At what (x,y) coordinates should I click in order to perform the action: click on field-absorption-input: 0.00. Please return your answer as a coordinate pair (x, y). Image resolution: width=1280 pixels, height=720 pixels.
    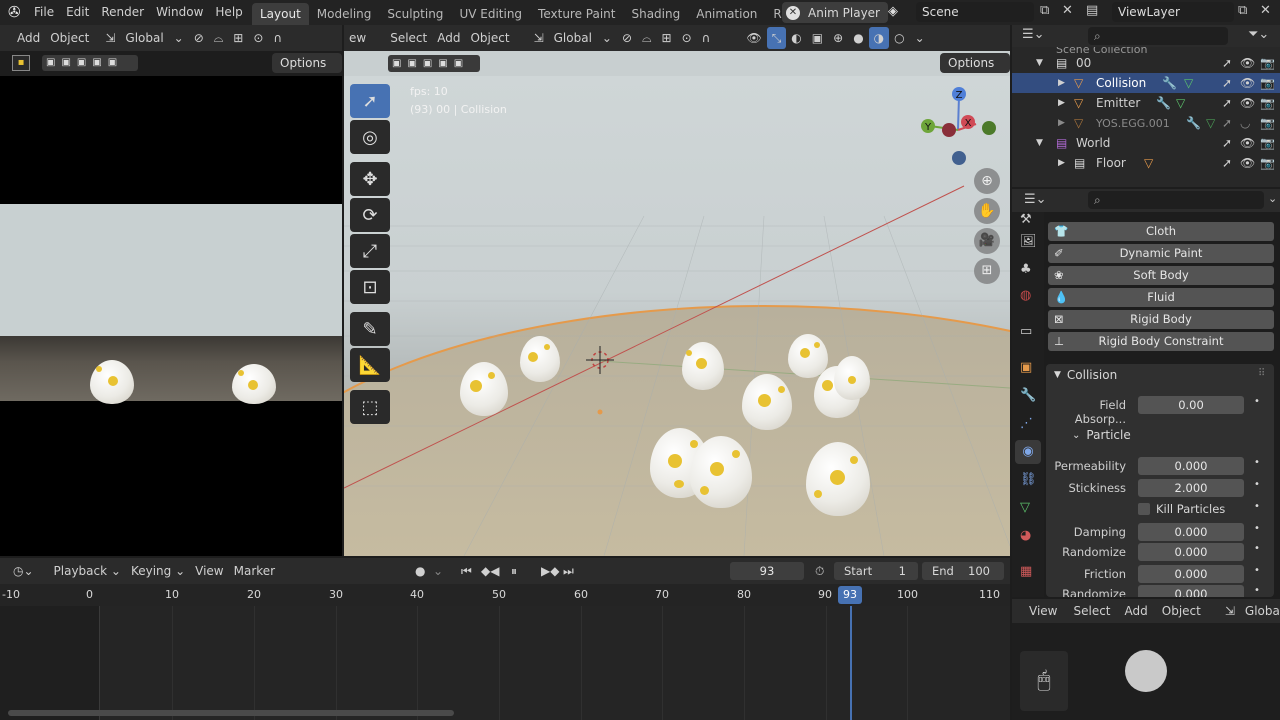
    Looking at the image, I should click on (1191, 405).